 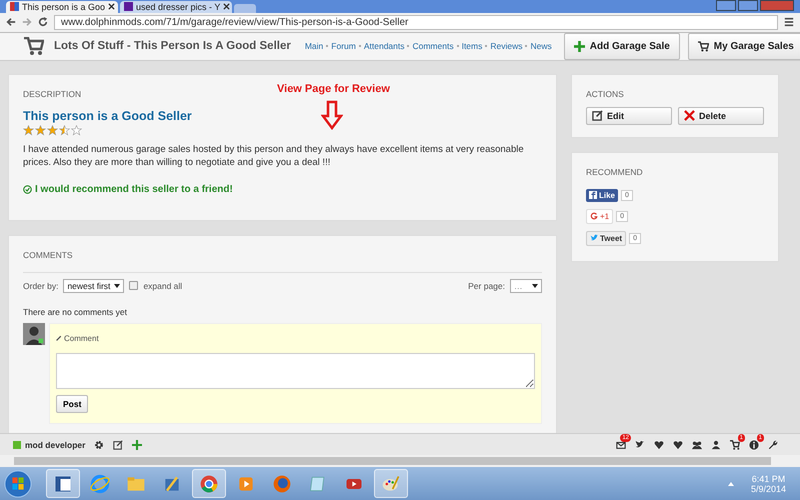 I want to click on nav-link: Forum, so click(x=343, y=46).